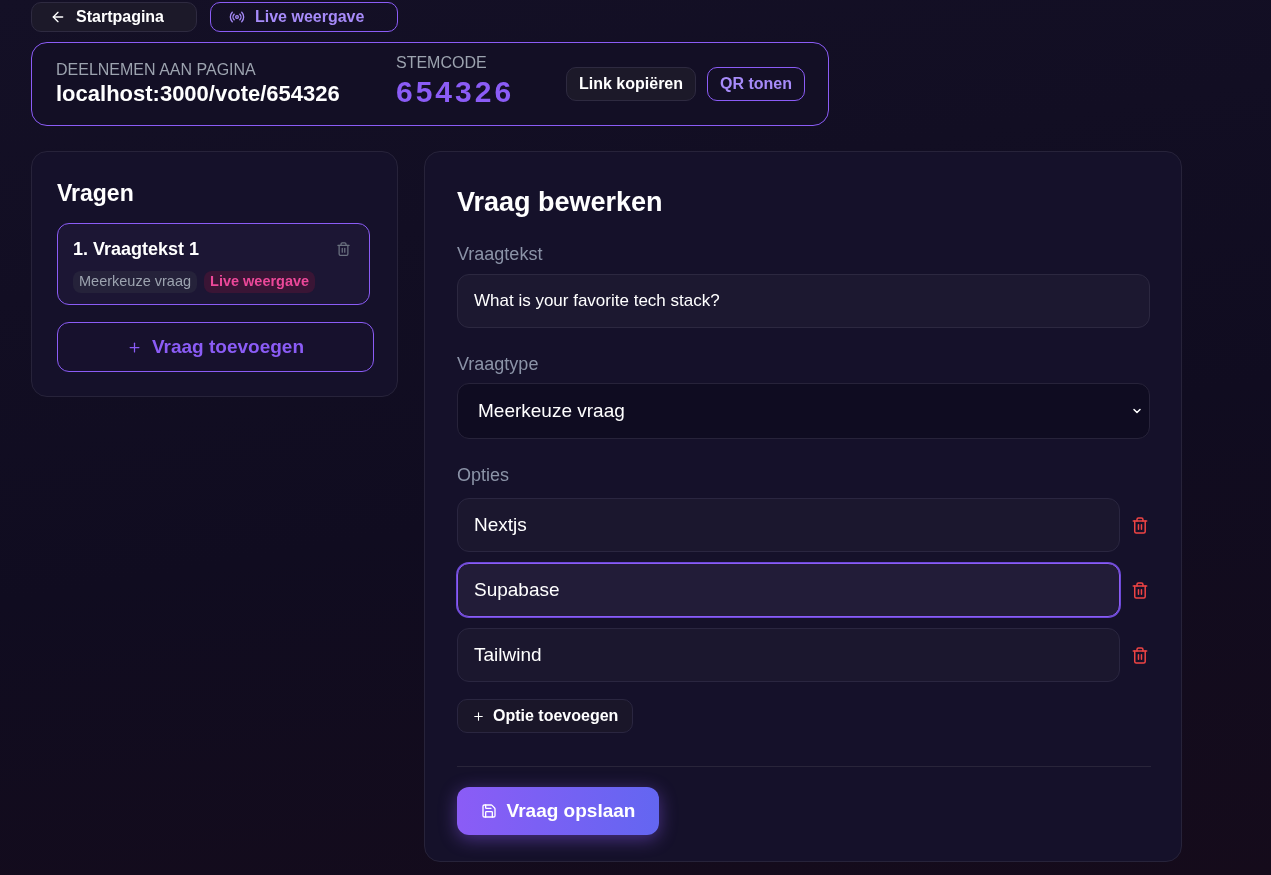  What do you see at coordinates (560, 202) in the screenshot?
I see `editor-title: Vraag bewerken` at bounding box center [560, 202].